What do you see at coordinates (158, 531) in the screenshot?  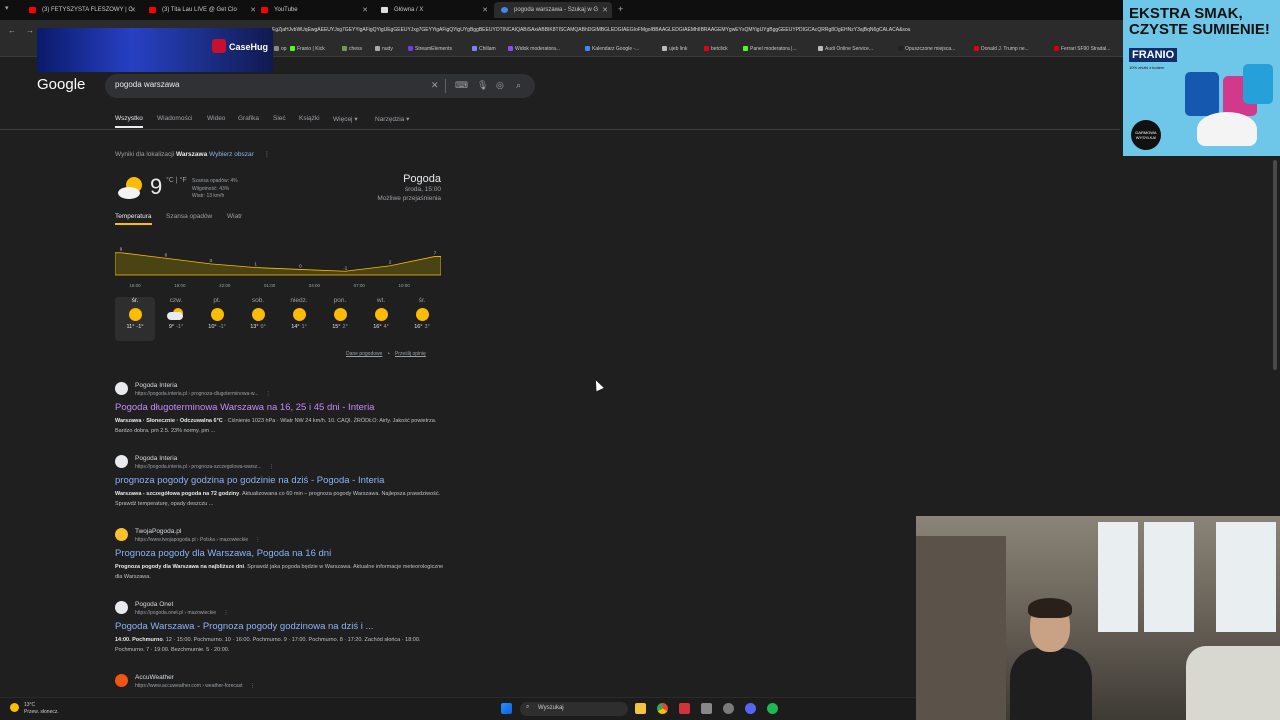 I see `result-site: TwojaPogoda.pl` at bounding box center [158, 531].